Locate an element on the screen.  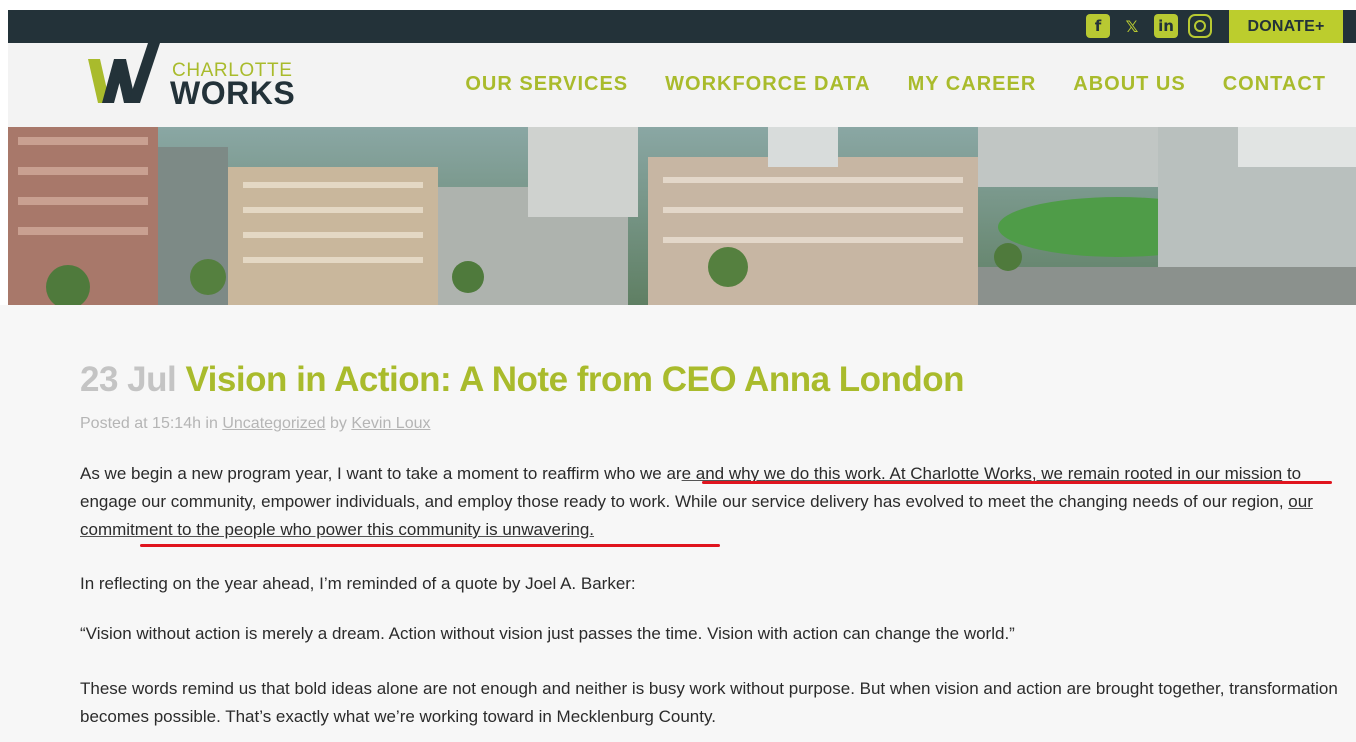
post-date: 23 Jul is located at coordinates (128, 379).